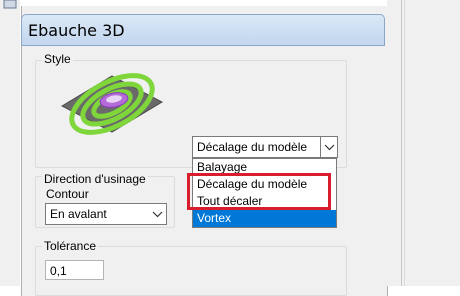 The width and height of the screenshot is (460, 296). I want to click on panel-title-bar: Ebauche 3D, so click(203, 30).